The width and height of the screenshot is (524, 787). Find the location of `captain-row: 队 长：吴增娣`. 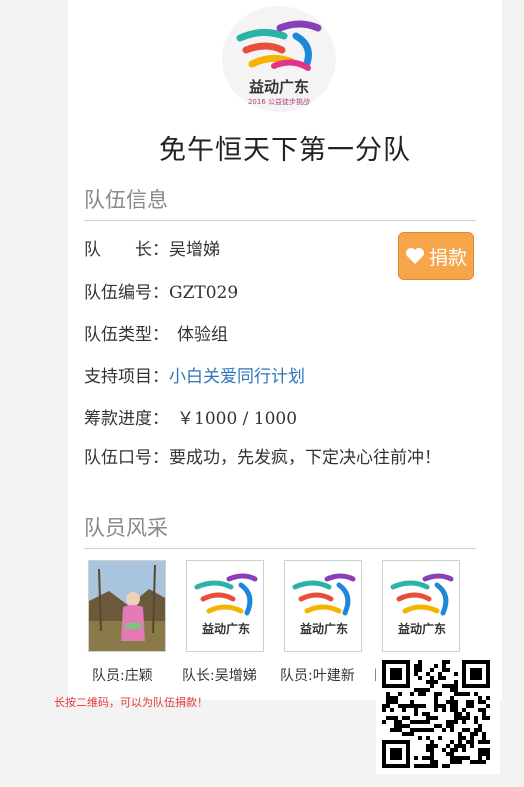

captain-row: 队 长：吴增娣 is located at coordinates (152, 247).